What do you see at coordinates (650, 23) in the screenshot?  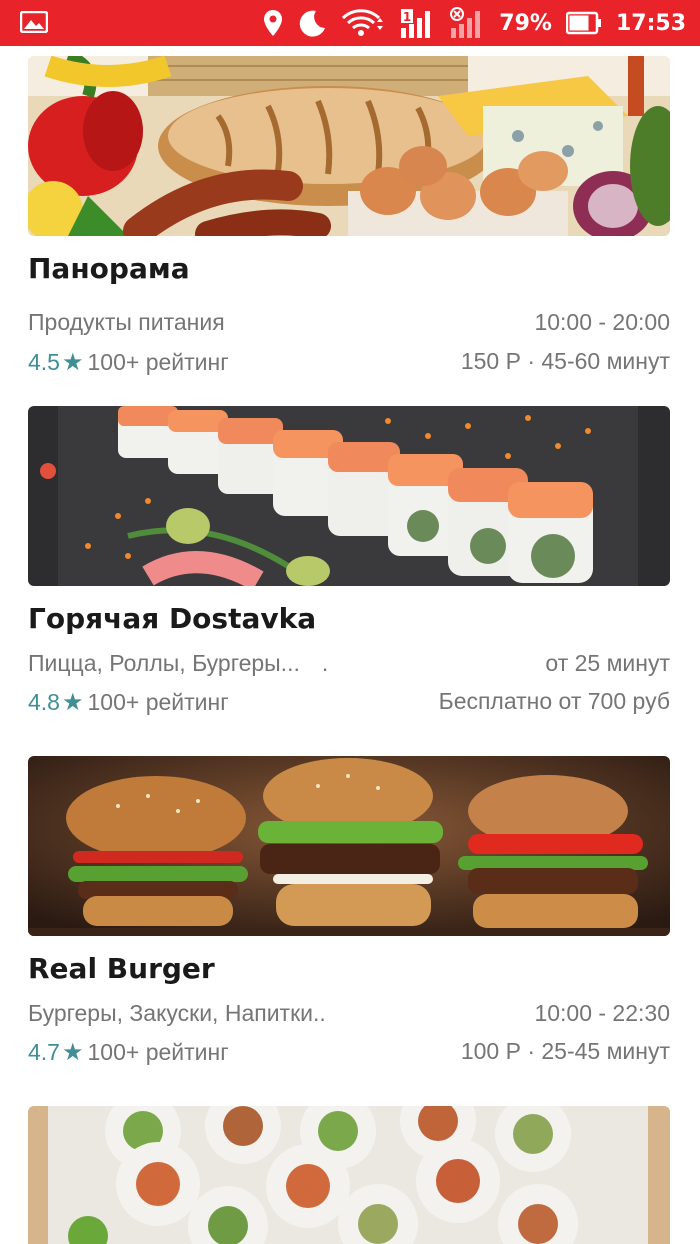 I see `clock: 17:53` at bounding box center [650, 23].